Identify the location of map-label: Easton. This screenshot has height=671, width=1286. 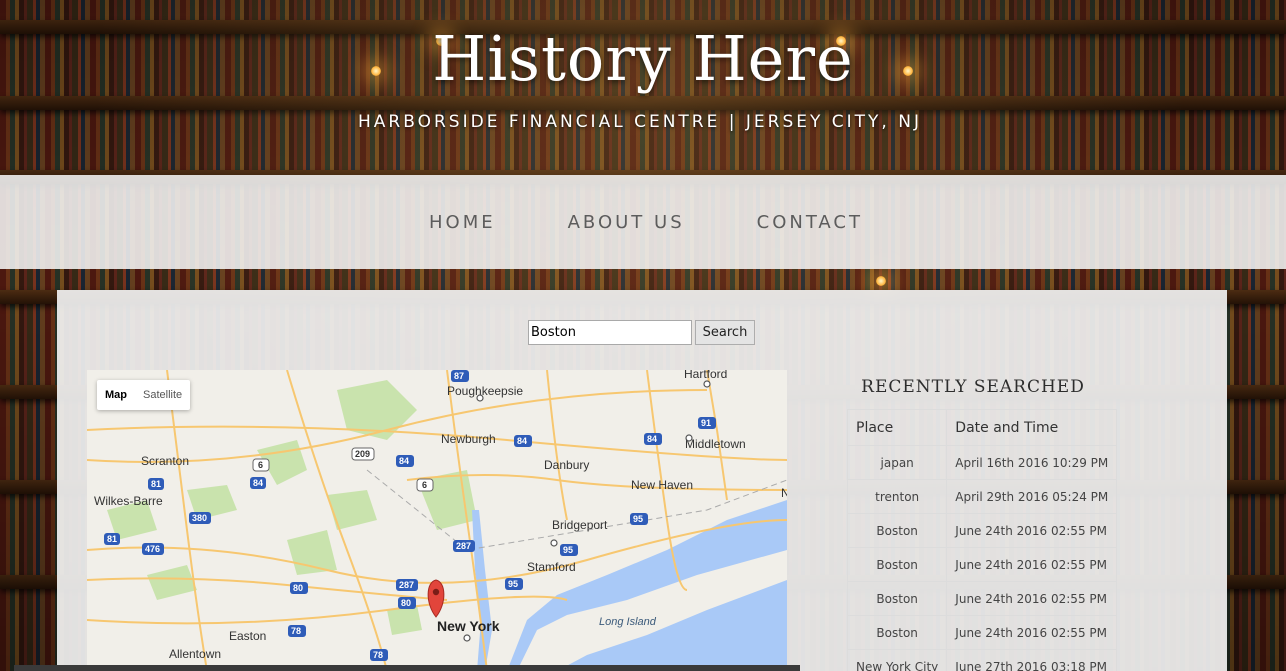
(247, 636).